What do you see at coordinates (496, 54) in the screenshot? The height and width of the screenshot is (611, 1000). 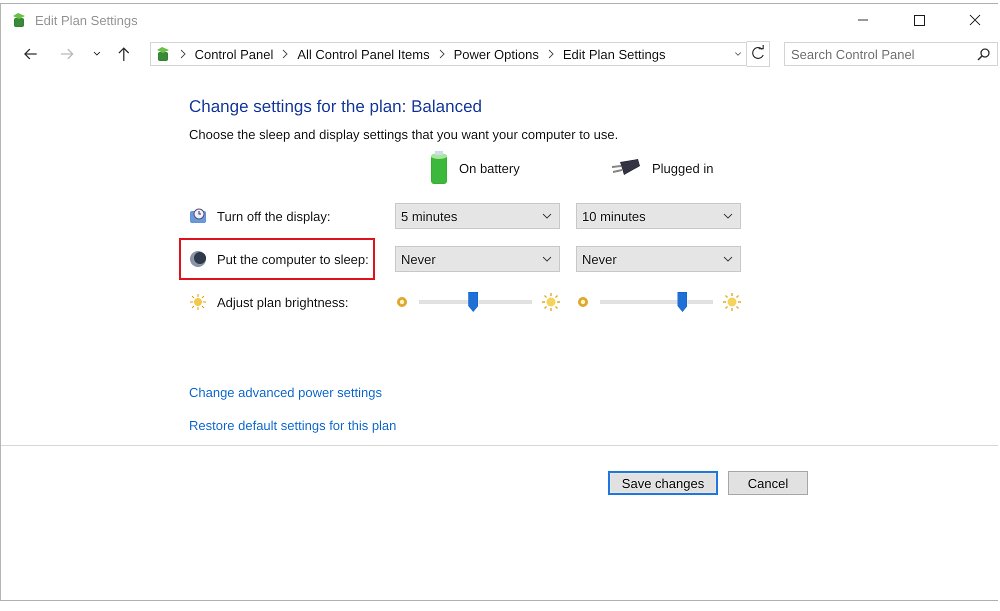 I see `breadcrumb: Power Options` at bounding box center [496, 54].